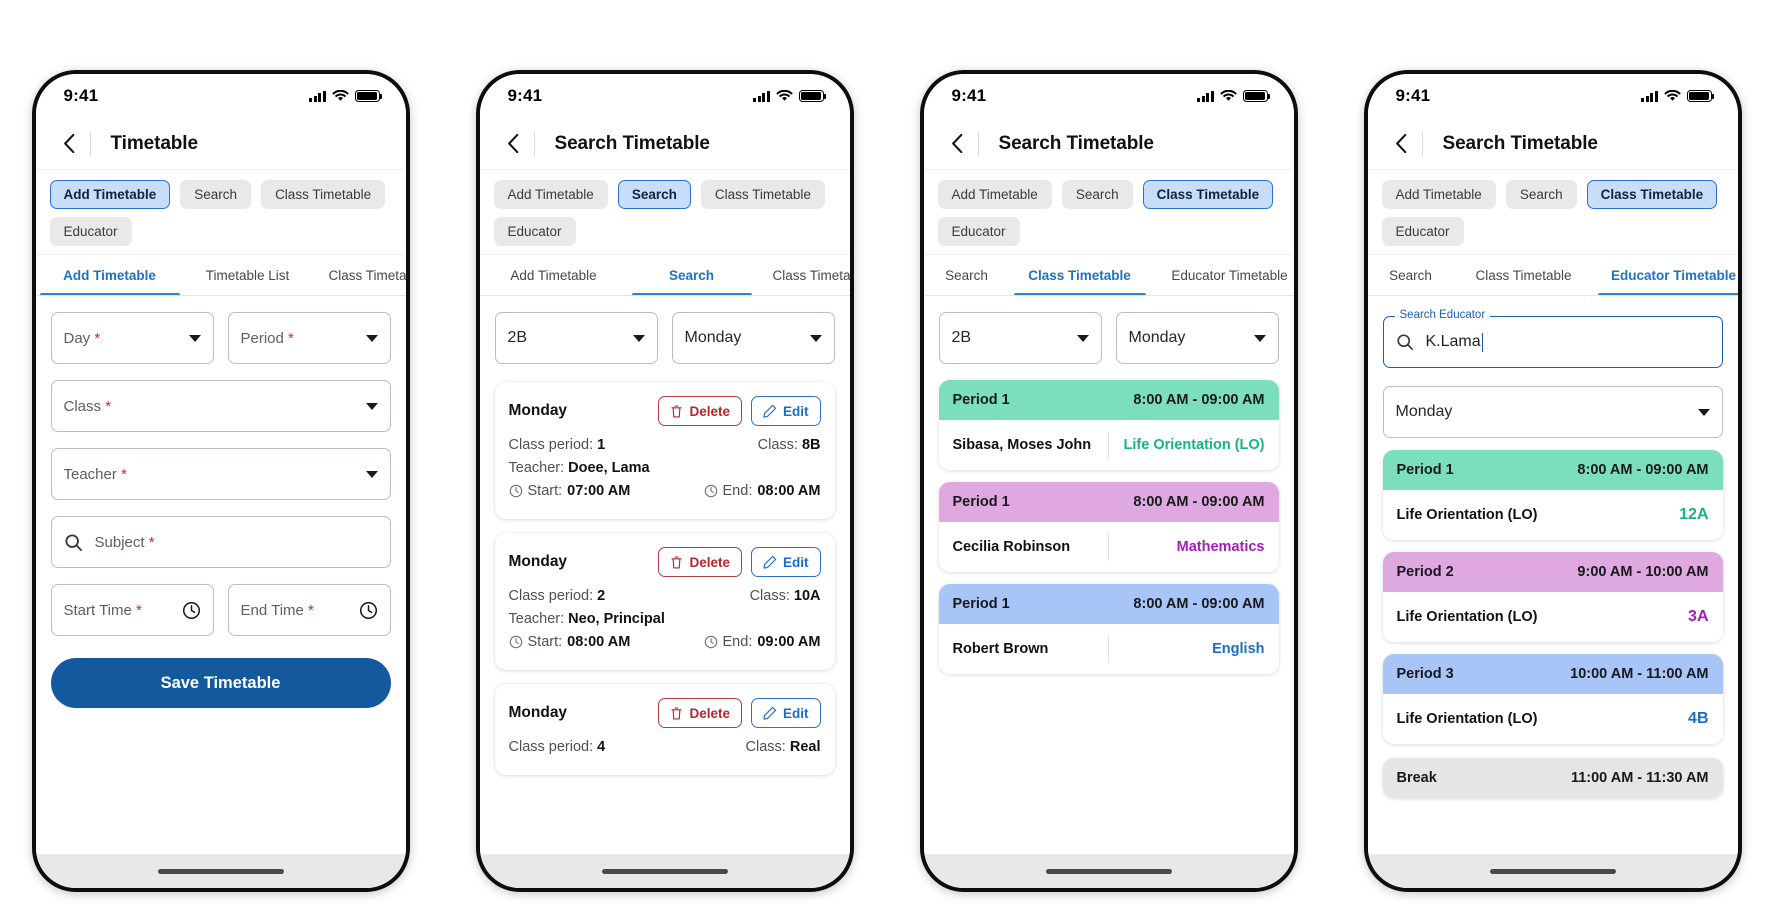 Image resolution: width=1773 pixels, height=916 pixels. What do you see at coordinates (1698, 718) in the screenshot?
I see `period-class: 4B` at bounding box center [1698, 718].